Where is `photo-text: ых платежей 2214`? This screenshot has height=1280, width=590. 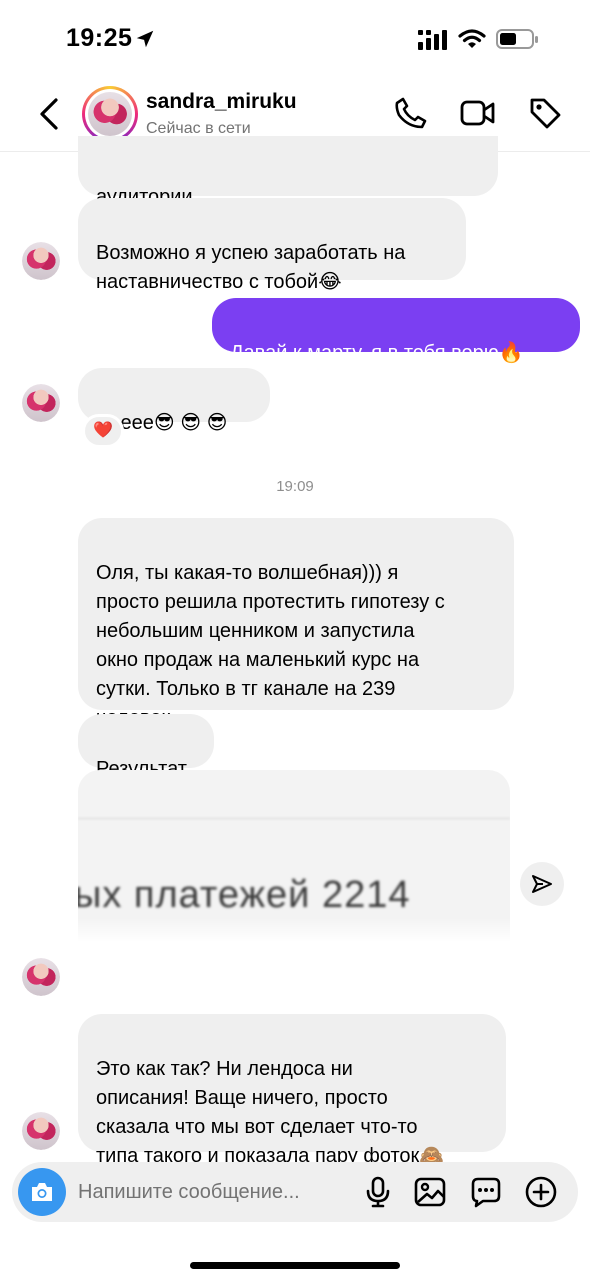
photo-text: ых платежей 2214 is located at coordinates (244, 895).